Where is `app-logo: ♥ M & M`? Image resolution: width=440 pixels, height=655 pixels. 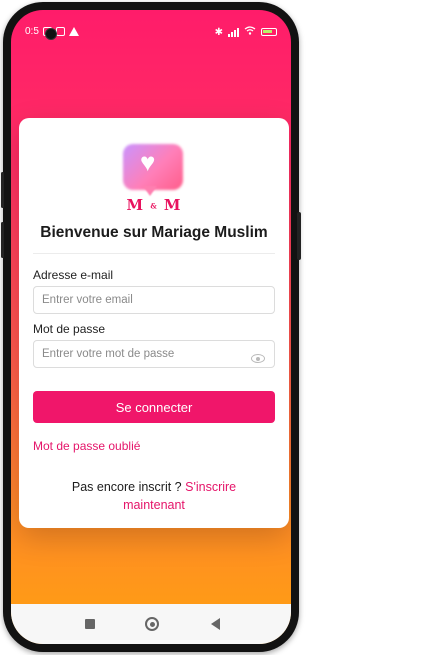
app-logo: ♥ M & M is located at coordinates (154, 177).